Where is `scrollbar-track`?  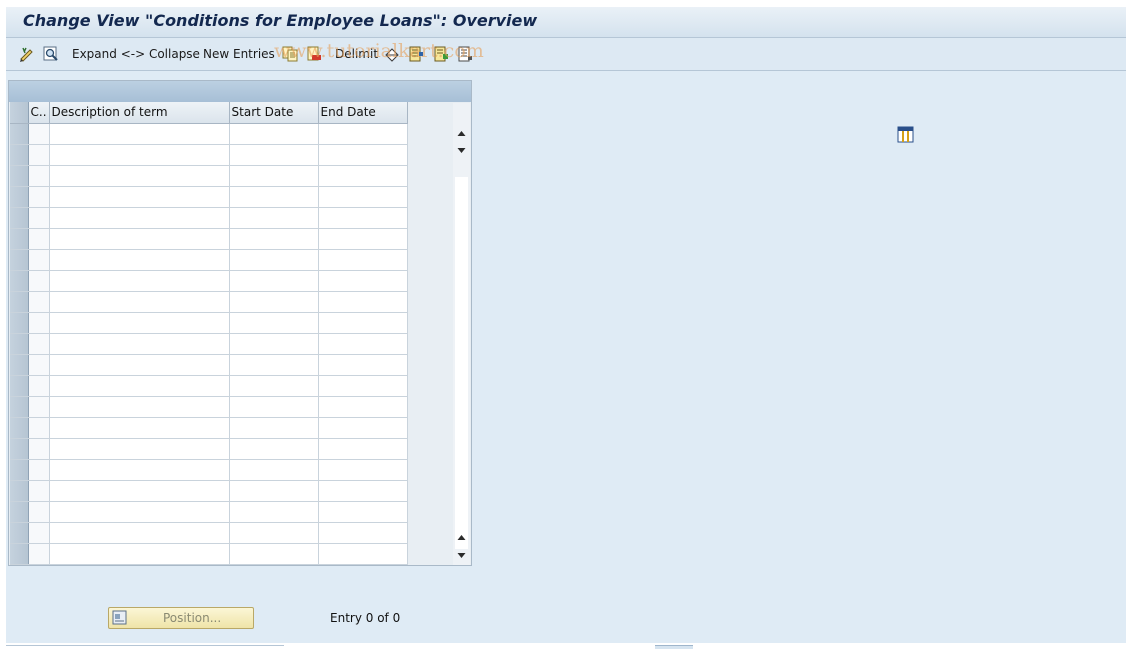 scrollbar-track is located at coordinates (461, 363).